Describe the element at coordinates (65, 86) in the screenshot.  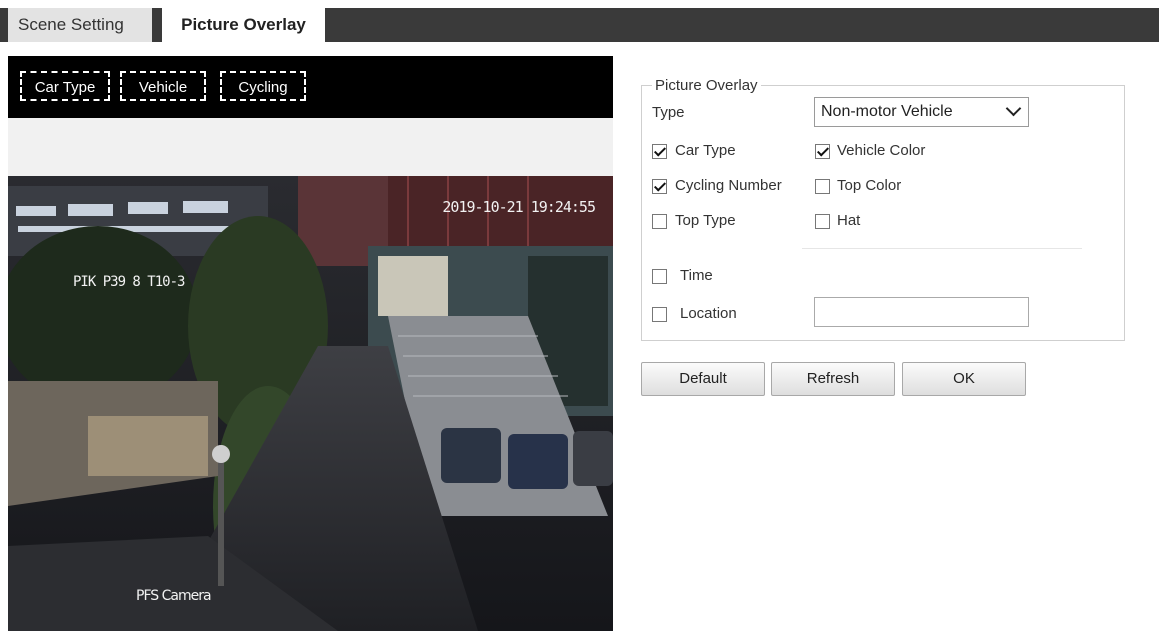
I see `overlay-tag-car-type: Car Type` at that location.